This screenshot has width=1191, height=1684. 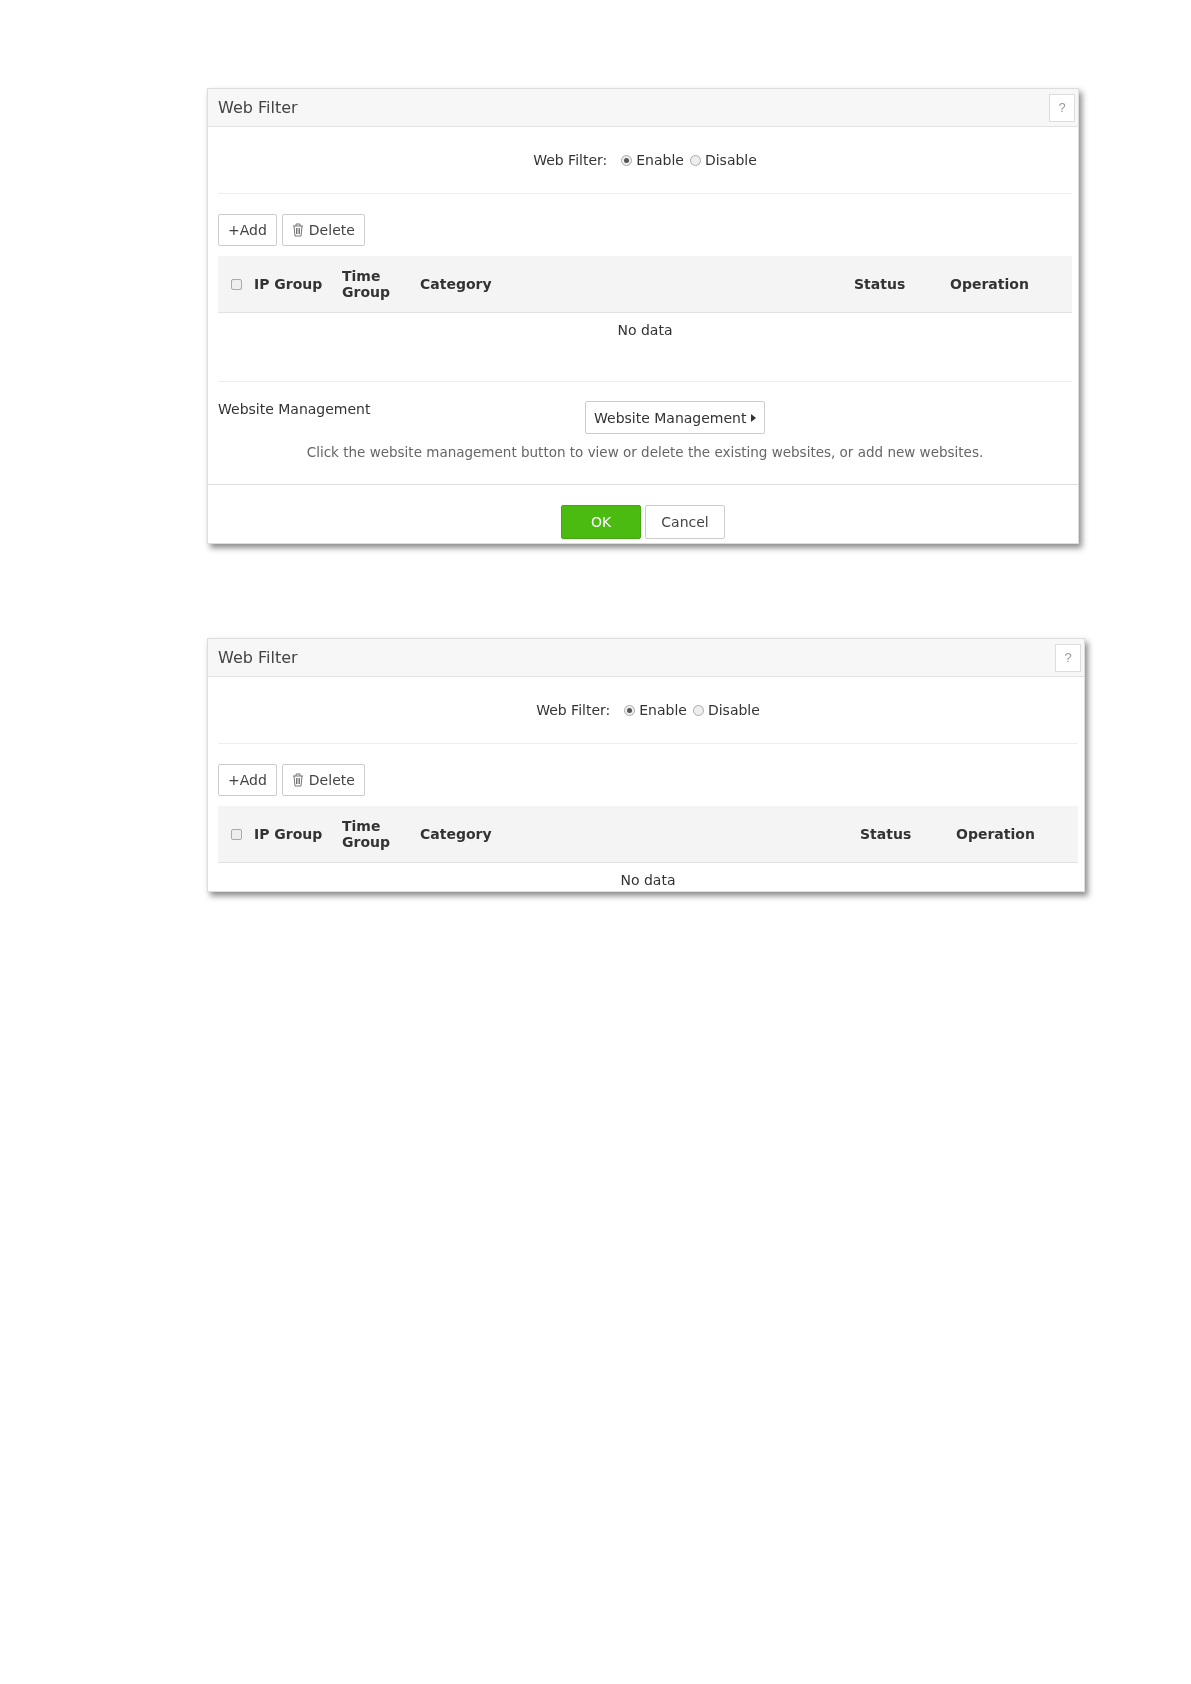 What do you see at coordinates (675, 417) in the screenshot?
I see `website-management-button: Website Management` at bounding box center [675, 417].